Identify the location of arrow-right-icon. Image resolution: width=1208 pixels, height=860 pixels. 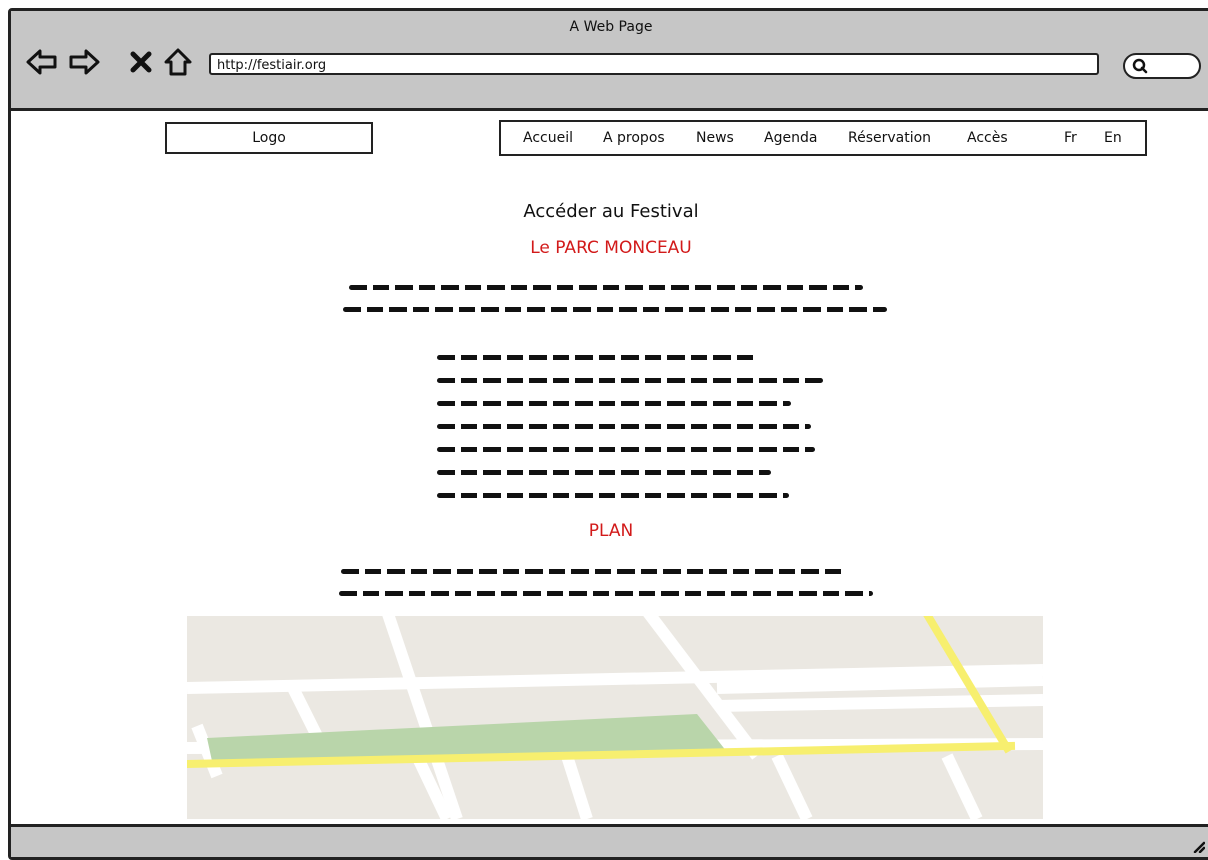
(84, 62).